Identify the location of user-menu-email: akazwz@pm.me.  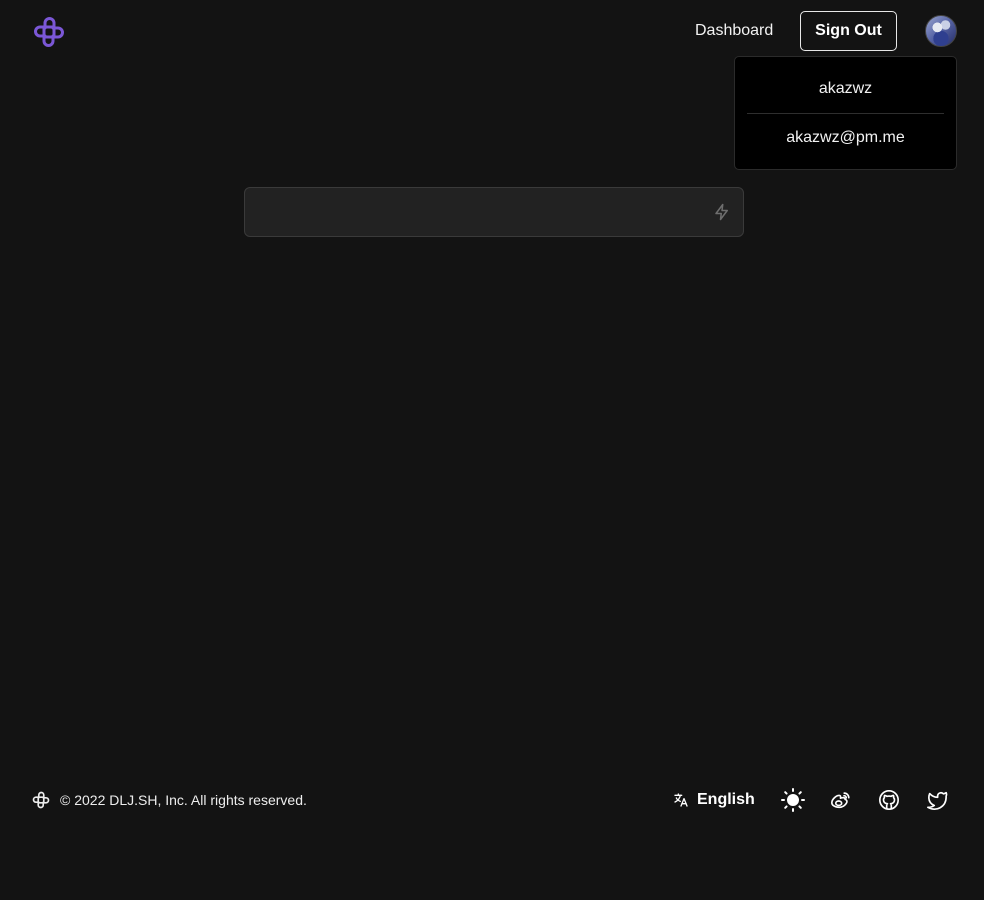
(845, 138).